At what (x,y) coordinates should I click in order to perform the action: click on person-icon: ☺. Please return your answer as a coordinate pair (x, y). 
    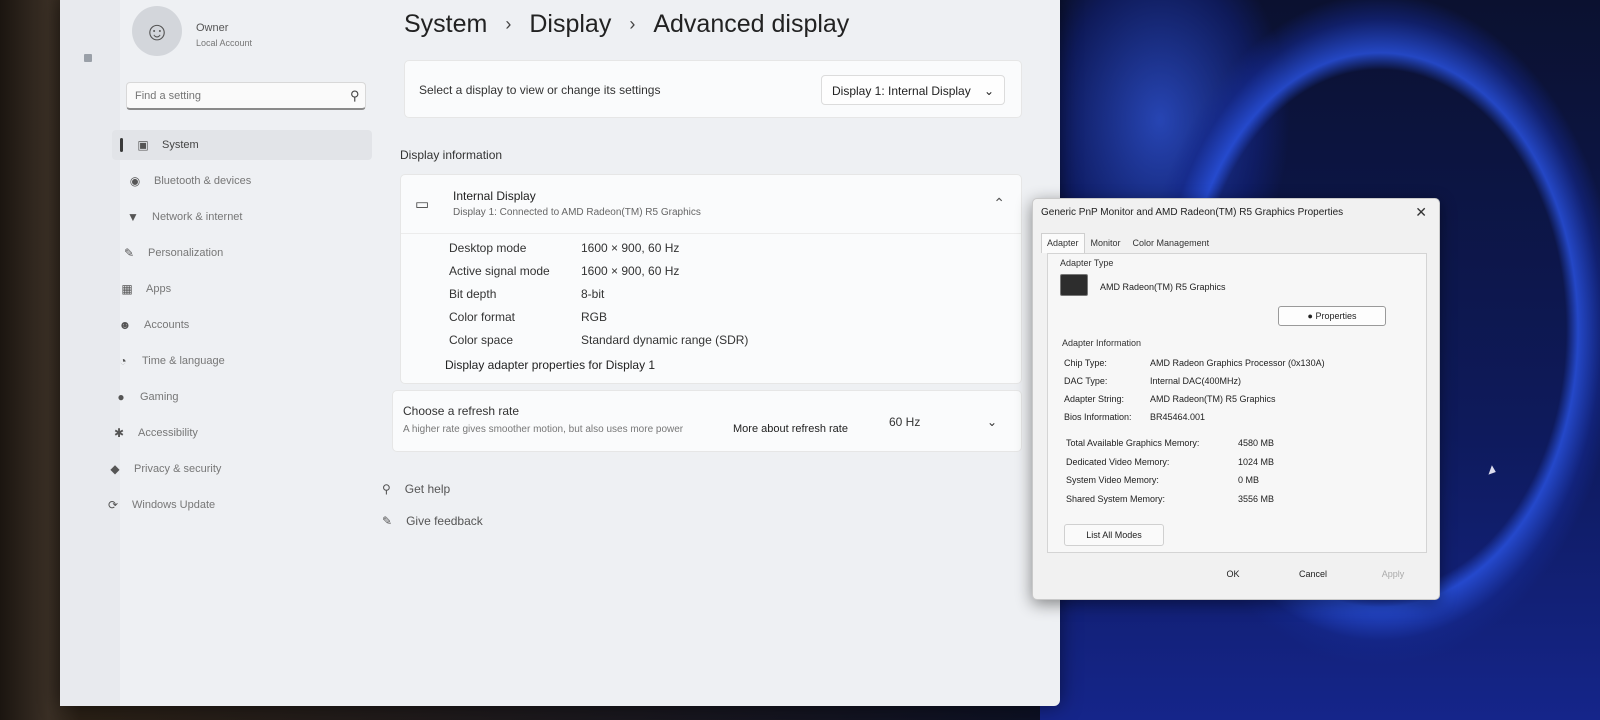
    Looking at the image, I should click on (157, 30).